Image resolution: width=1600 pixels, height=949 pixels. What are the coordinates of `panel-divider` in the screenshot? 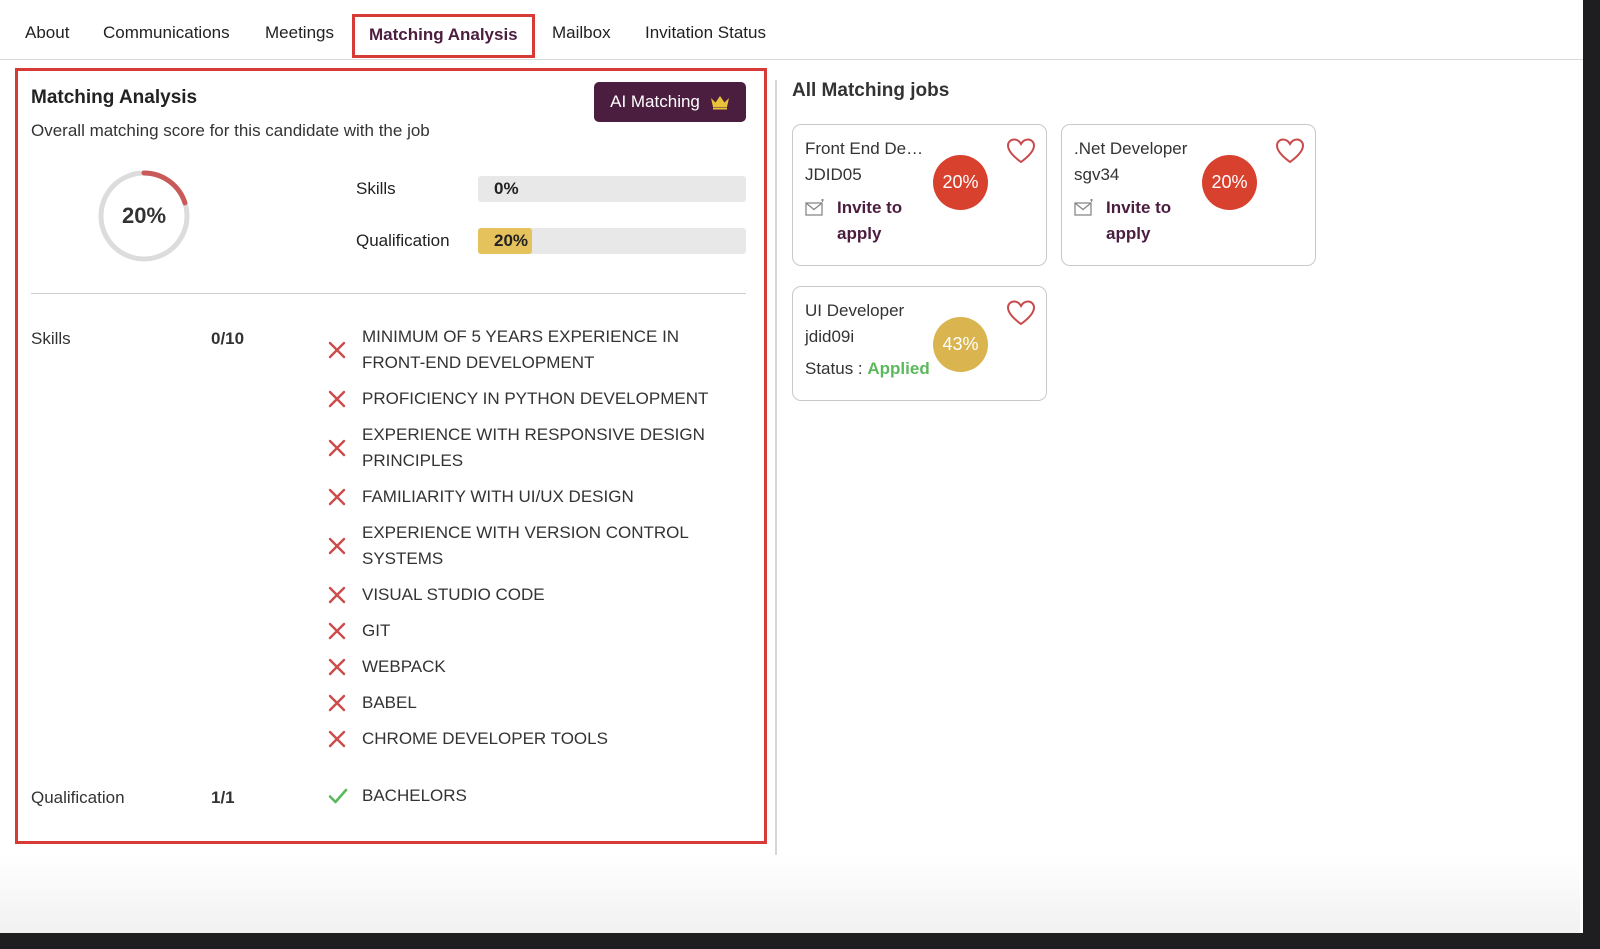 It's located at (776, 501).